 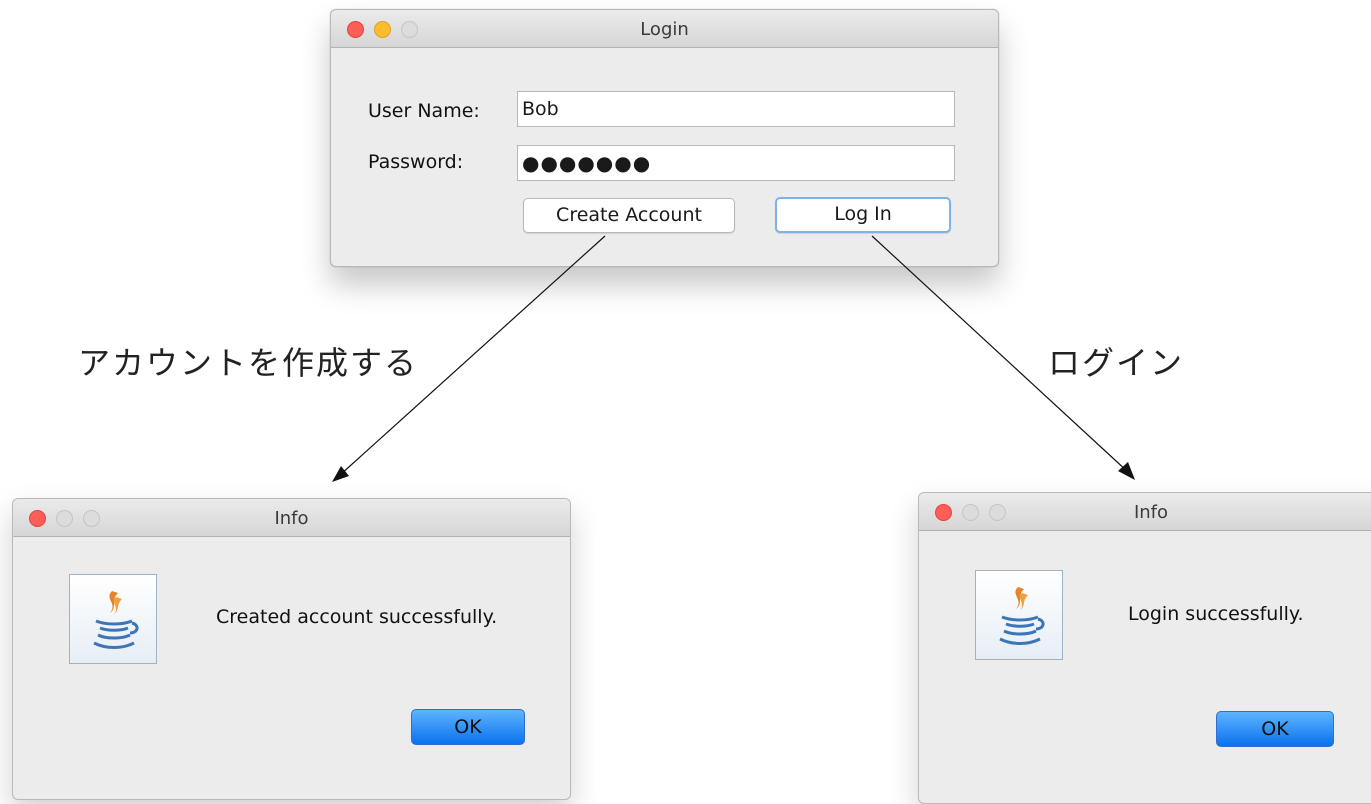 I want to click on info-message: Login successfully., so click(x=1216, y=614).